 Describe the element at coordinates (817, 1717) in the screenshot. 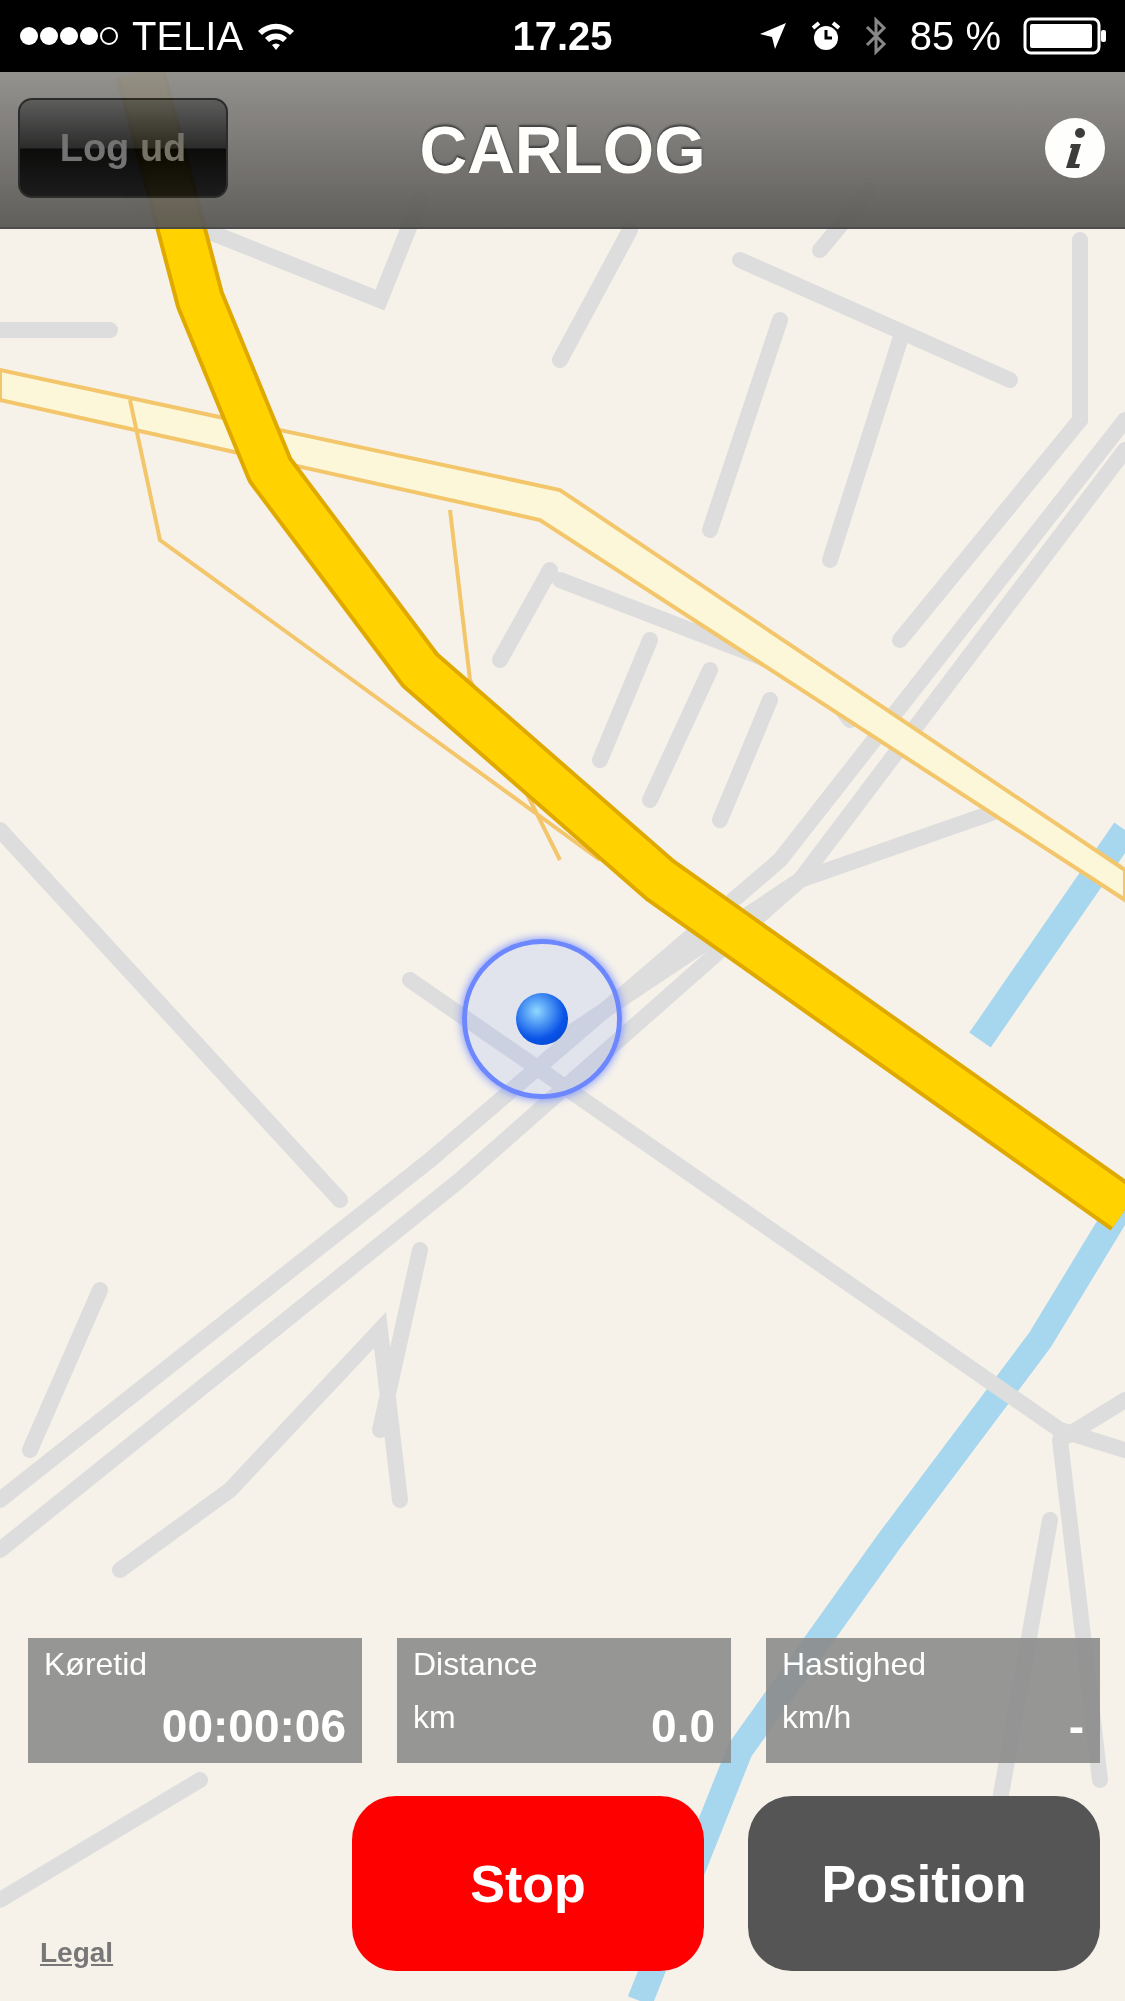

I see `stat-unit: km/h` at that location.